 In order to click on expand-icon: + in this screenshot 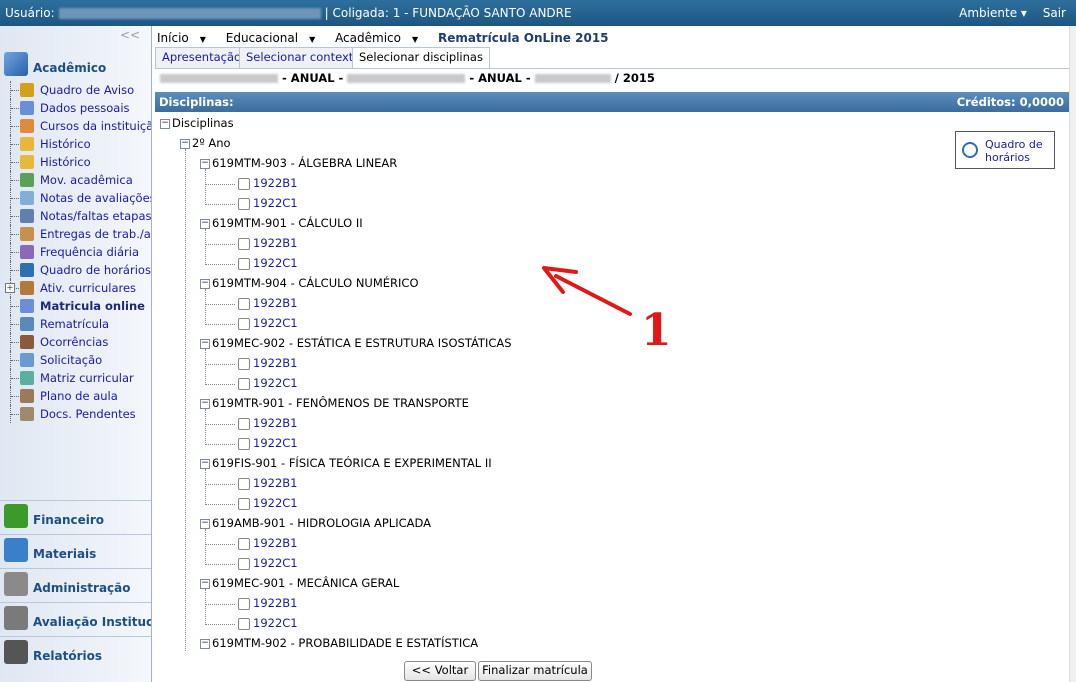, I will do `click(10, 288)`.